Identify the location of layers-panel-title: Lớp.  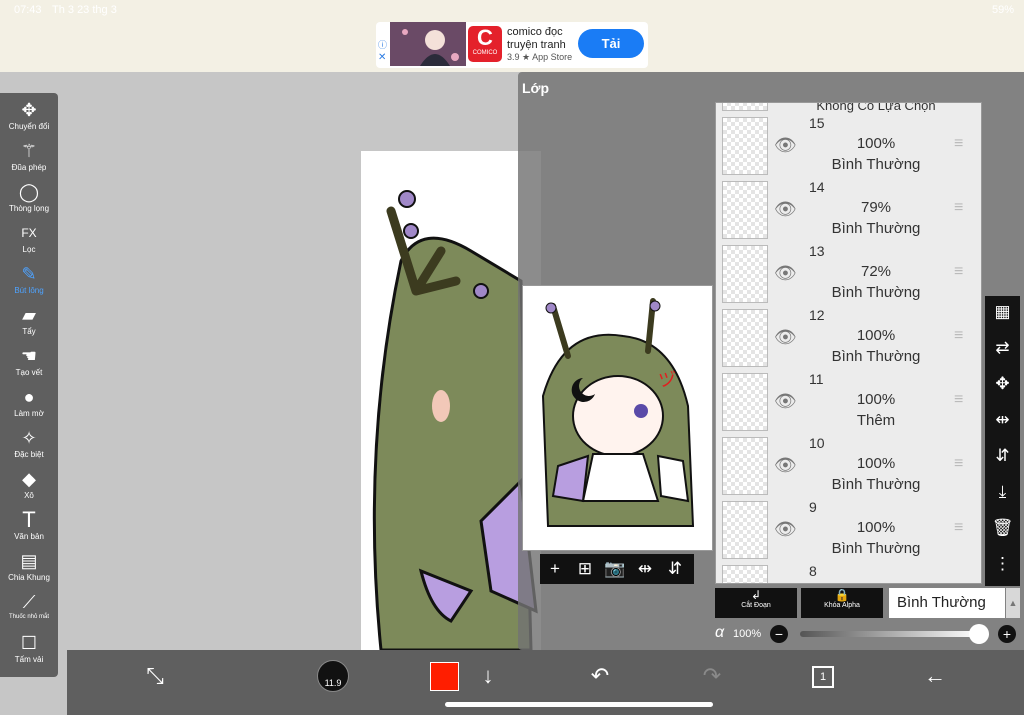
(536, 88).